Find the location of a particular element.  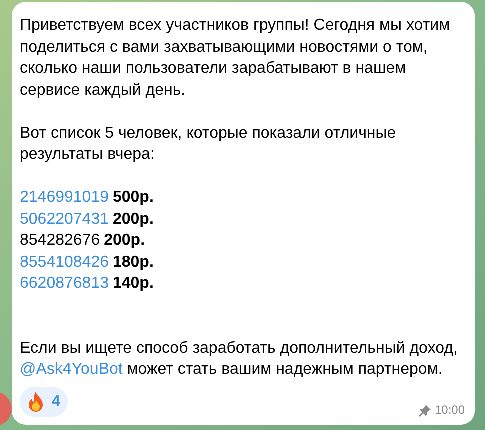

user-id: 854282676 is located at coordinates (60, 241).